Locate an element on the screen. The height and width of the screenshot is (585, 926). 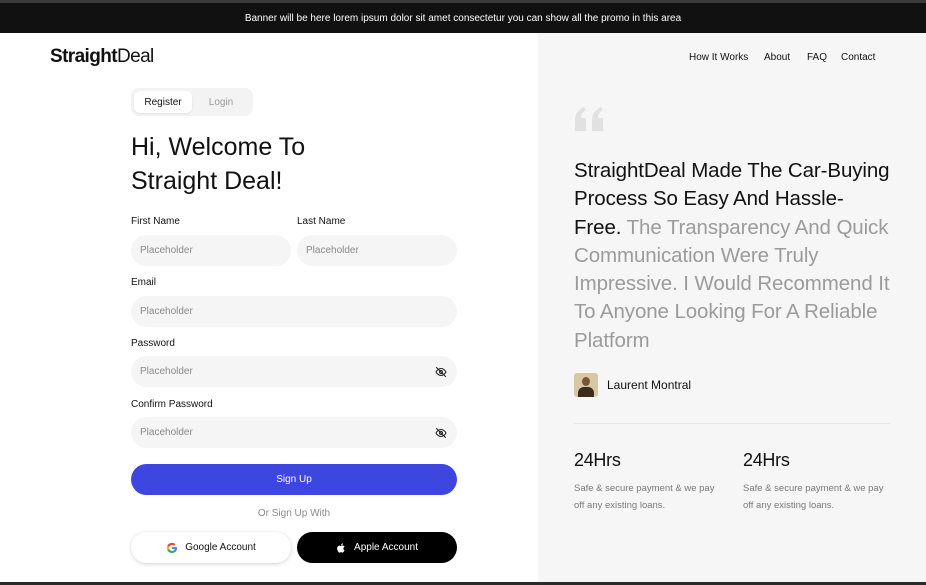
first-name-field is located at coordinates (211, 250).